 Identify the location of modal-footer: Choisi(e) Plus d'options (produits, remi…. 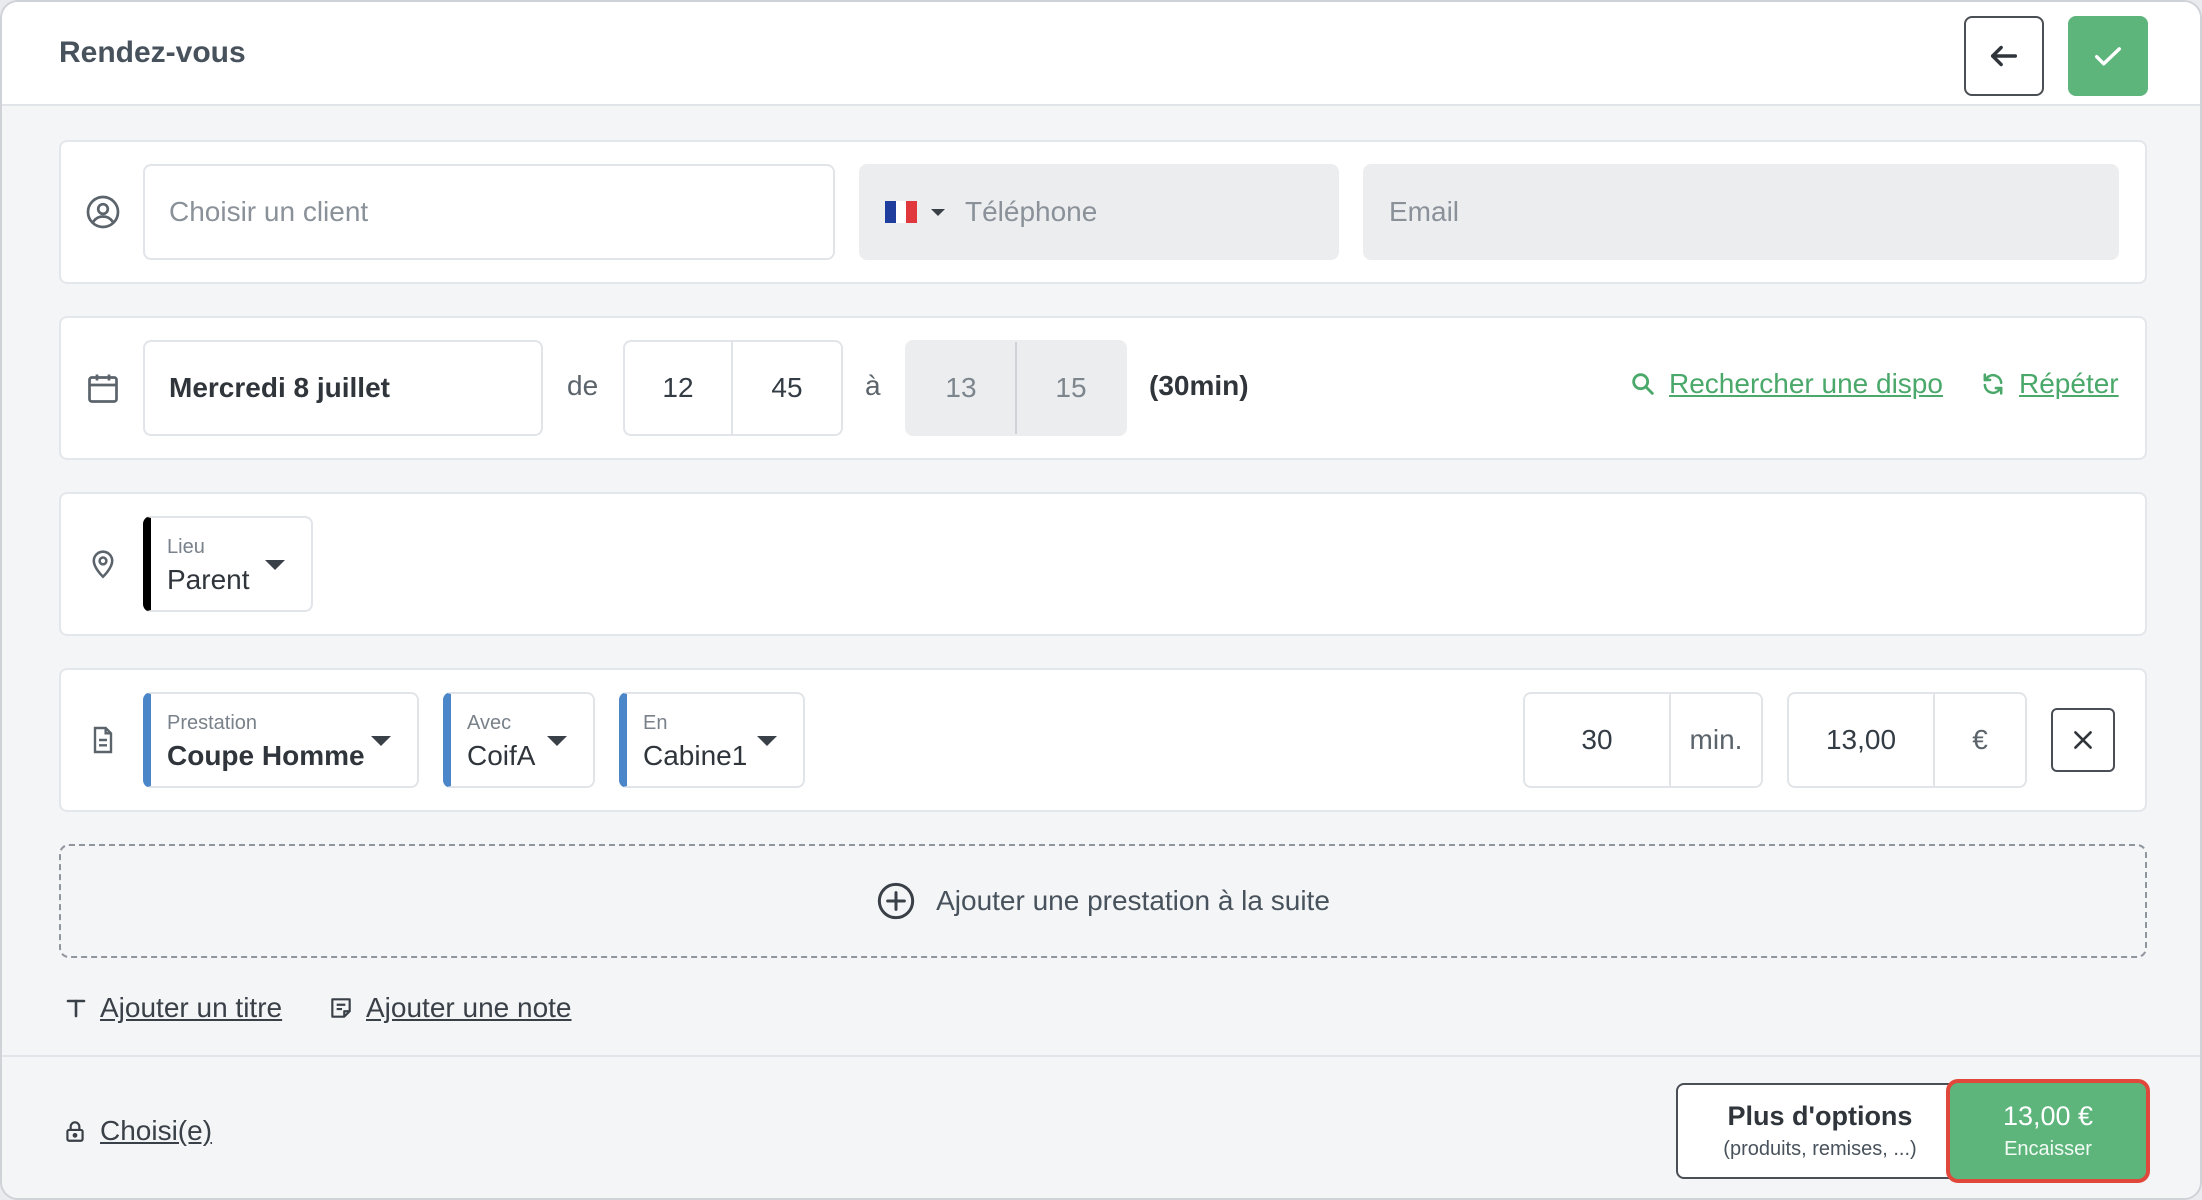
(1101, 1126).